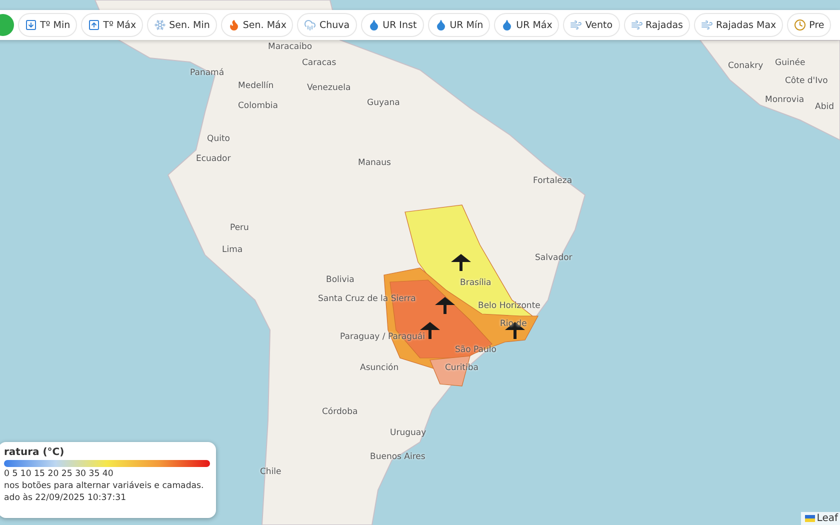  Describe the element at coordinates (553, 258) in the screenshot. I see `place-label: Salvador` at that location.